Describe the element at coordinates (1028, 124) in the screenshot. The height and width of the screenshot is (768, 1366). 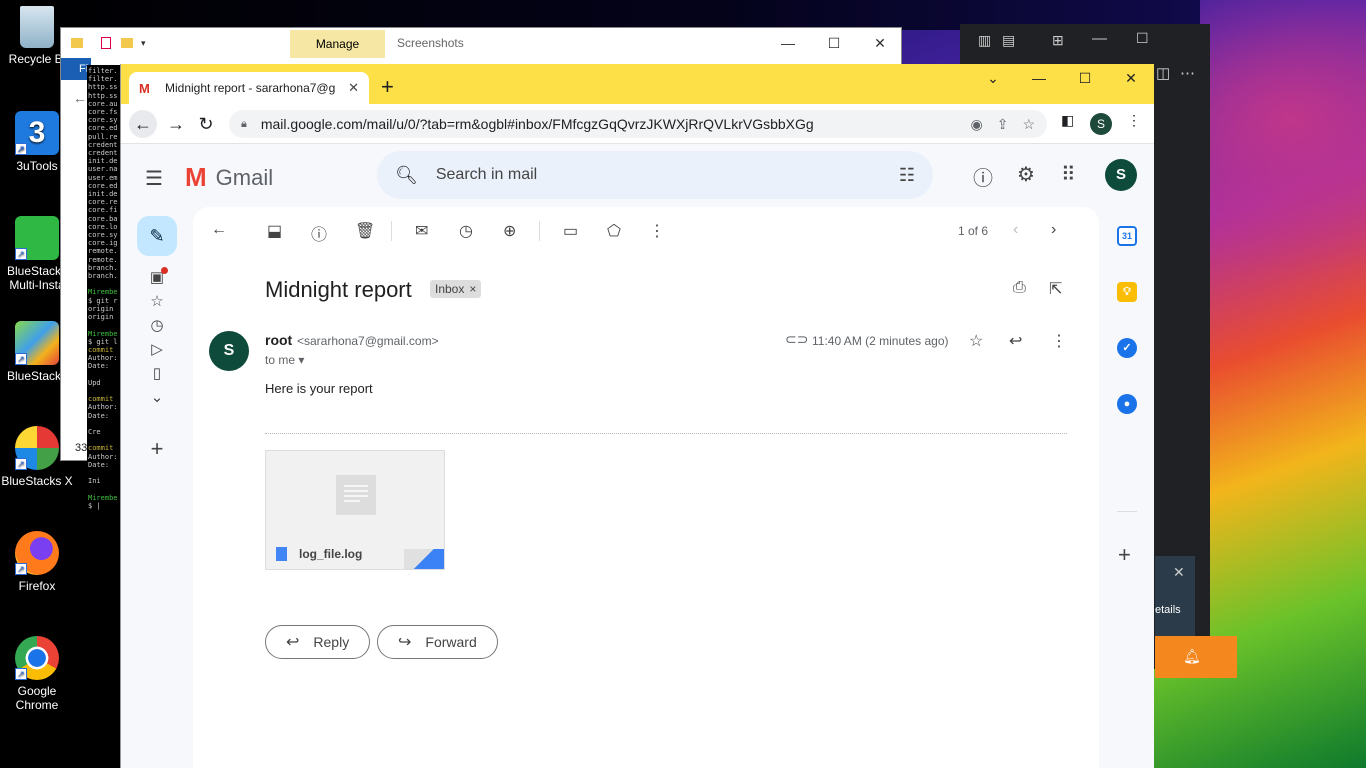
I see `bookmark-star-icon: ☆` at that location.